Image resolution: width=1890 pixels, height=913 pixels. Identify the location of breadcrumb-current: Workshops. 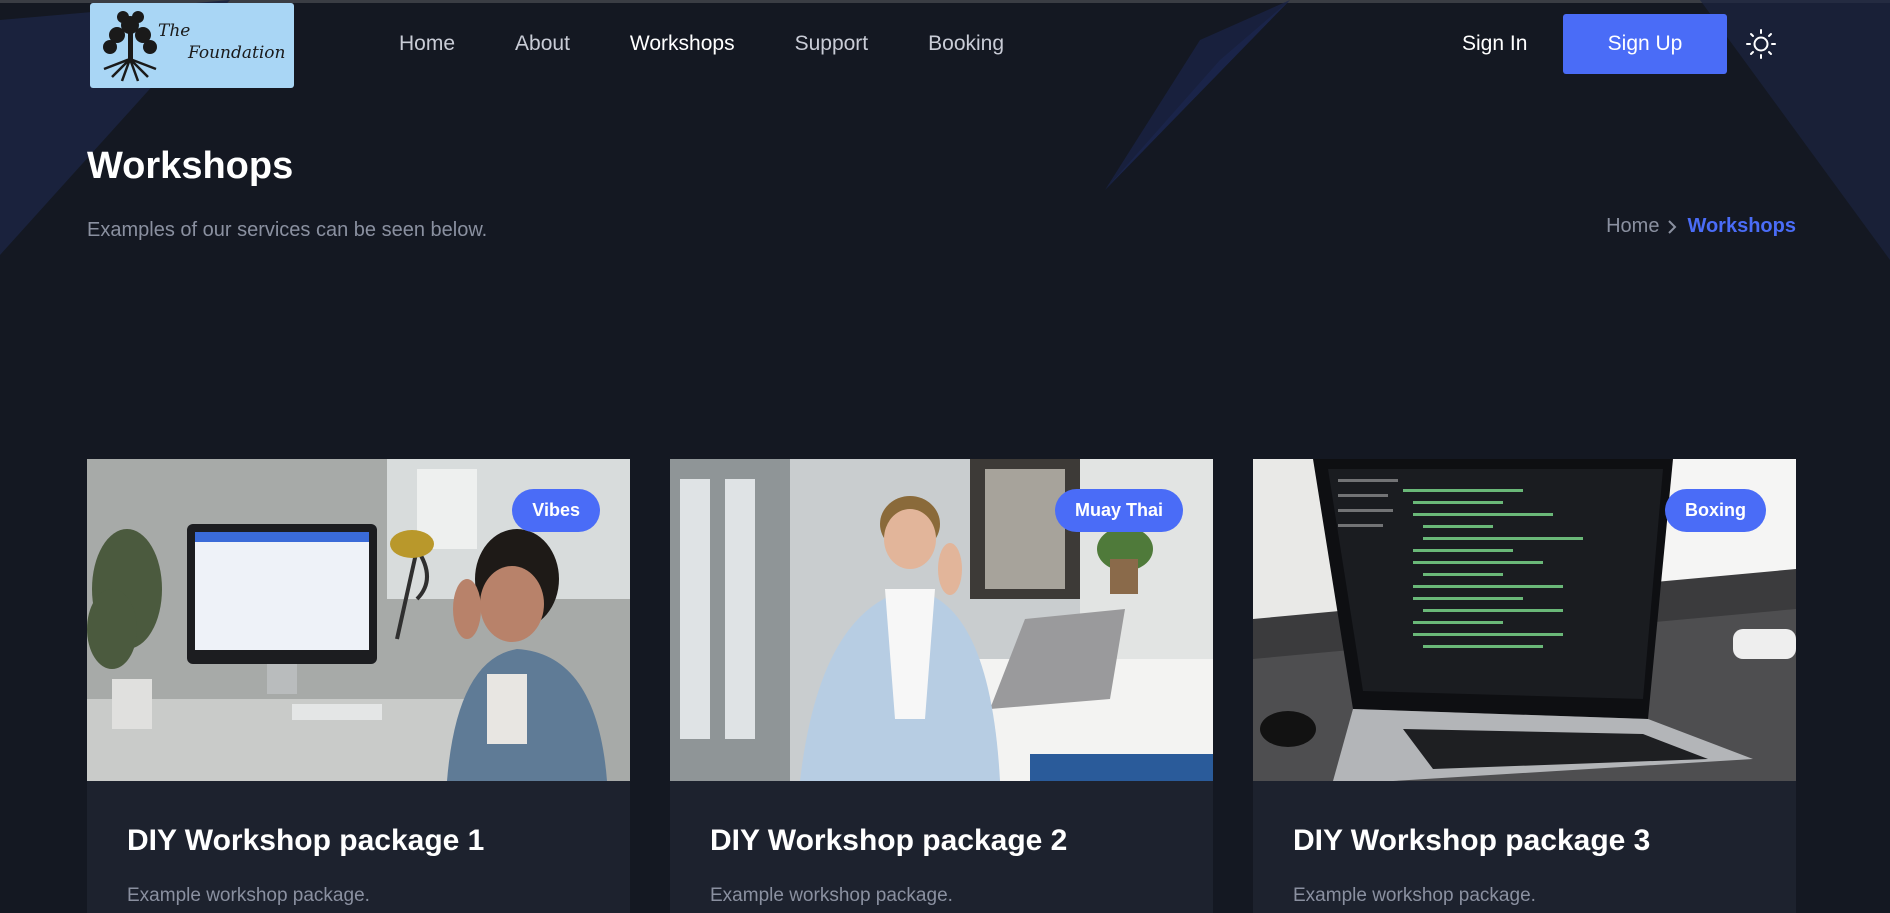
(1741, 226).